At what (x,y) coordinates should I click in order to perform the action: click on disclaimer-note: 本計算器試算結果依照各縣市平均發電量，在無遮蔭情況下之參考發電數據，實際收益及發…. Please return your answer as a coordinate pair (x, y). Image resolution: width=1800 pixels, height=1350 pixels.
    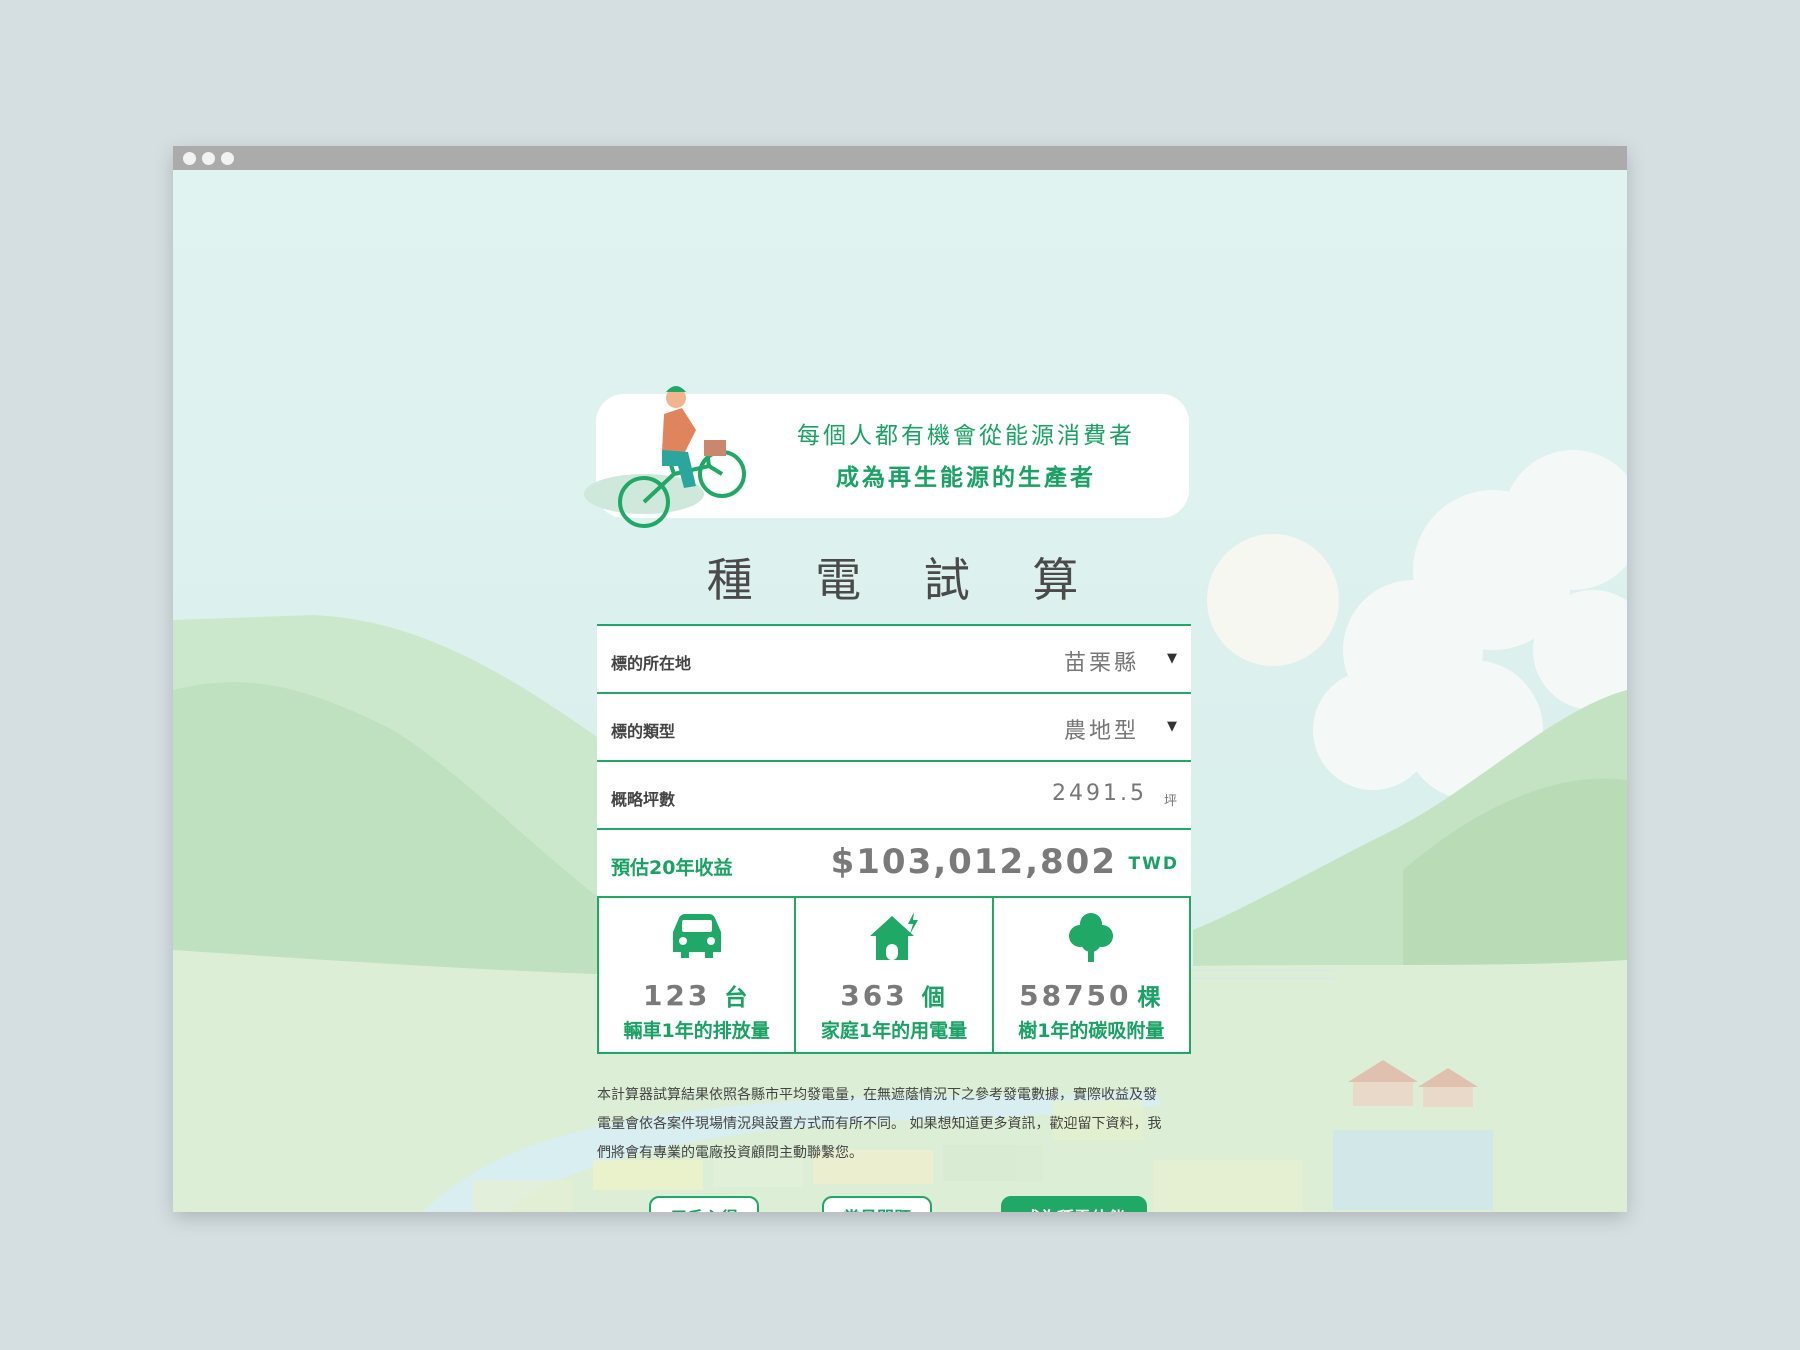
    Looking at the image, I should click on (895, 1124).